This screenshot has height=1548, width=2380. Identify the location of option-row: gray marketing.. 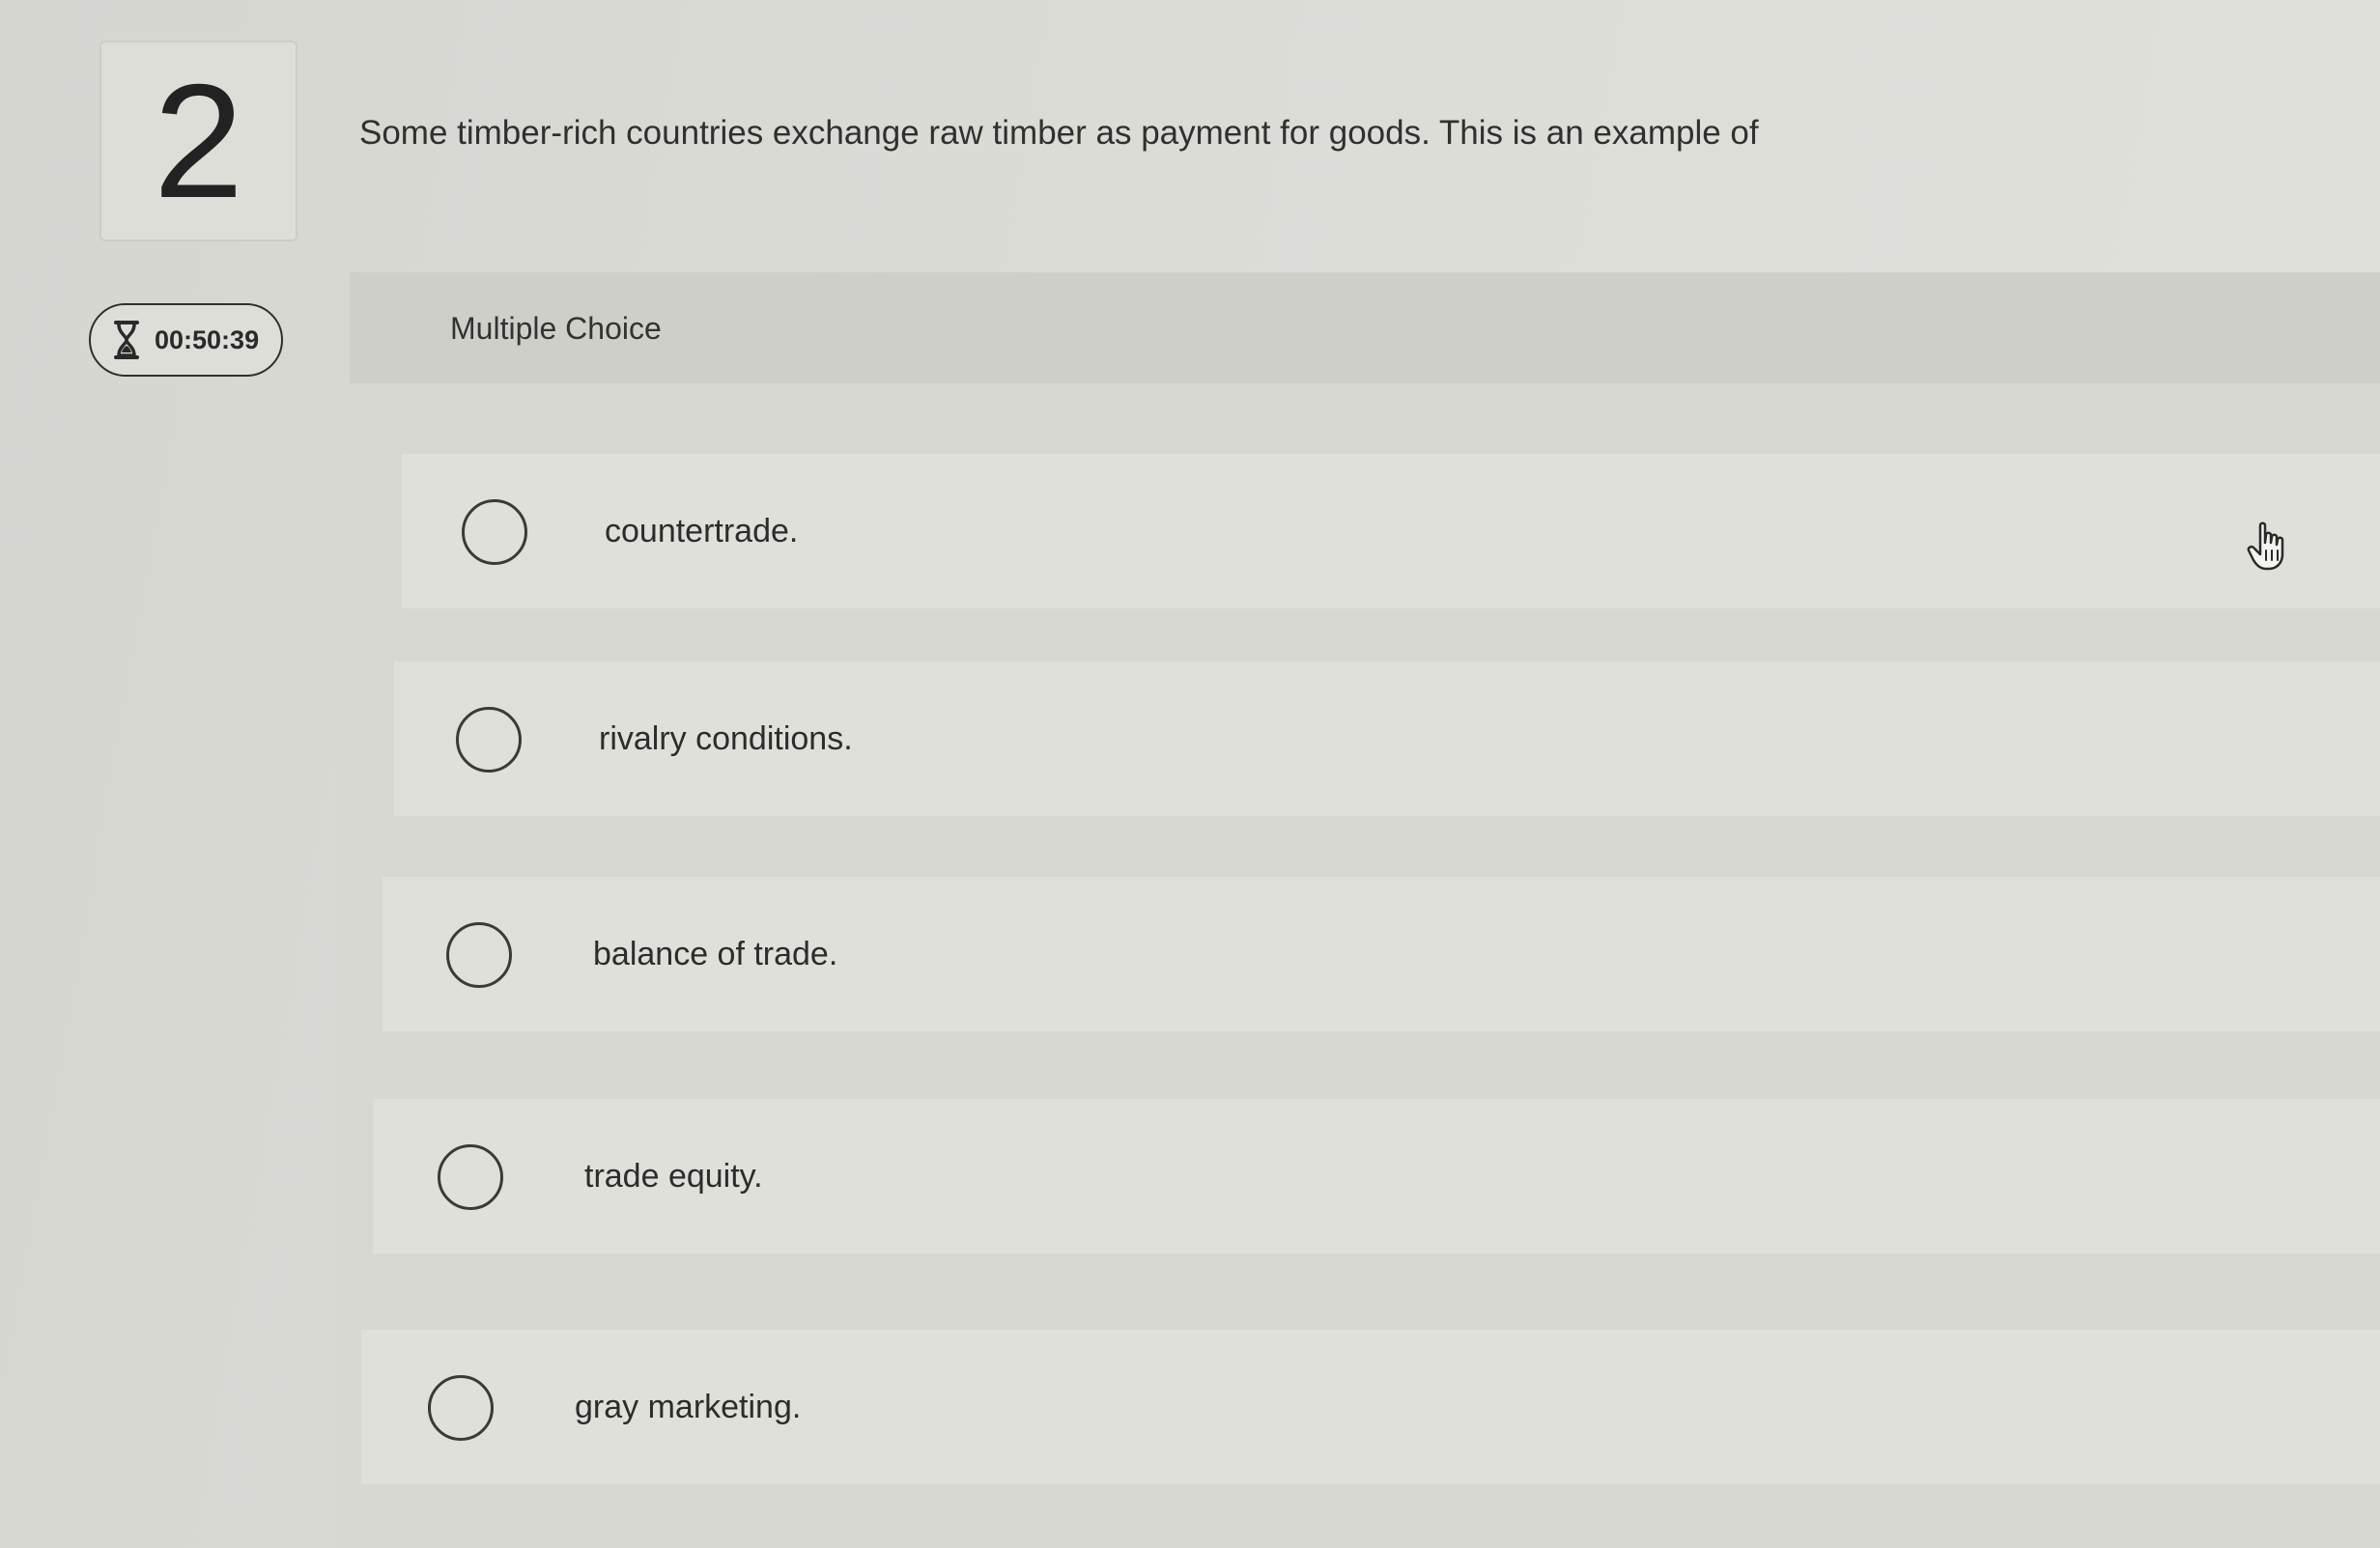
(1371, 1407).